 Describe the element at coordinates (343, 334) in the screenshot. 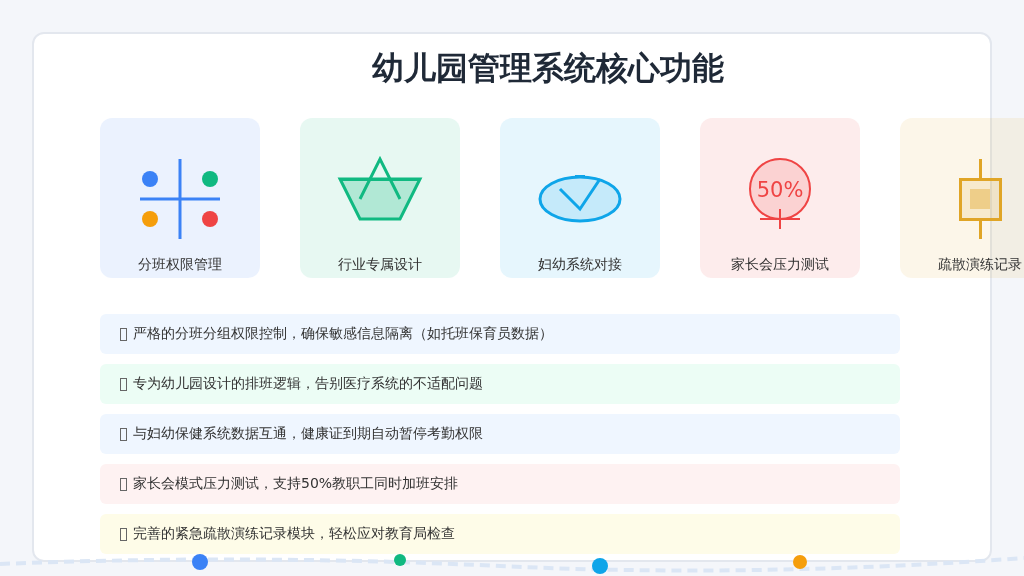

I see `feature-description: 严格的分班分组权限控制，确保敏感信息隔离（如托班保育员数据）` at that location.